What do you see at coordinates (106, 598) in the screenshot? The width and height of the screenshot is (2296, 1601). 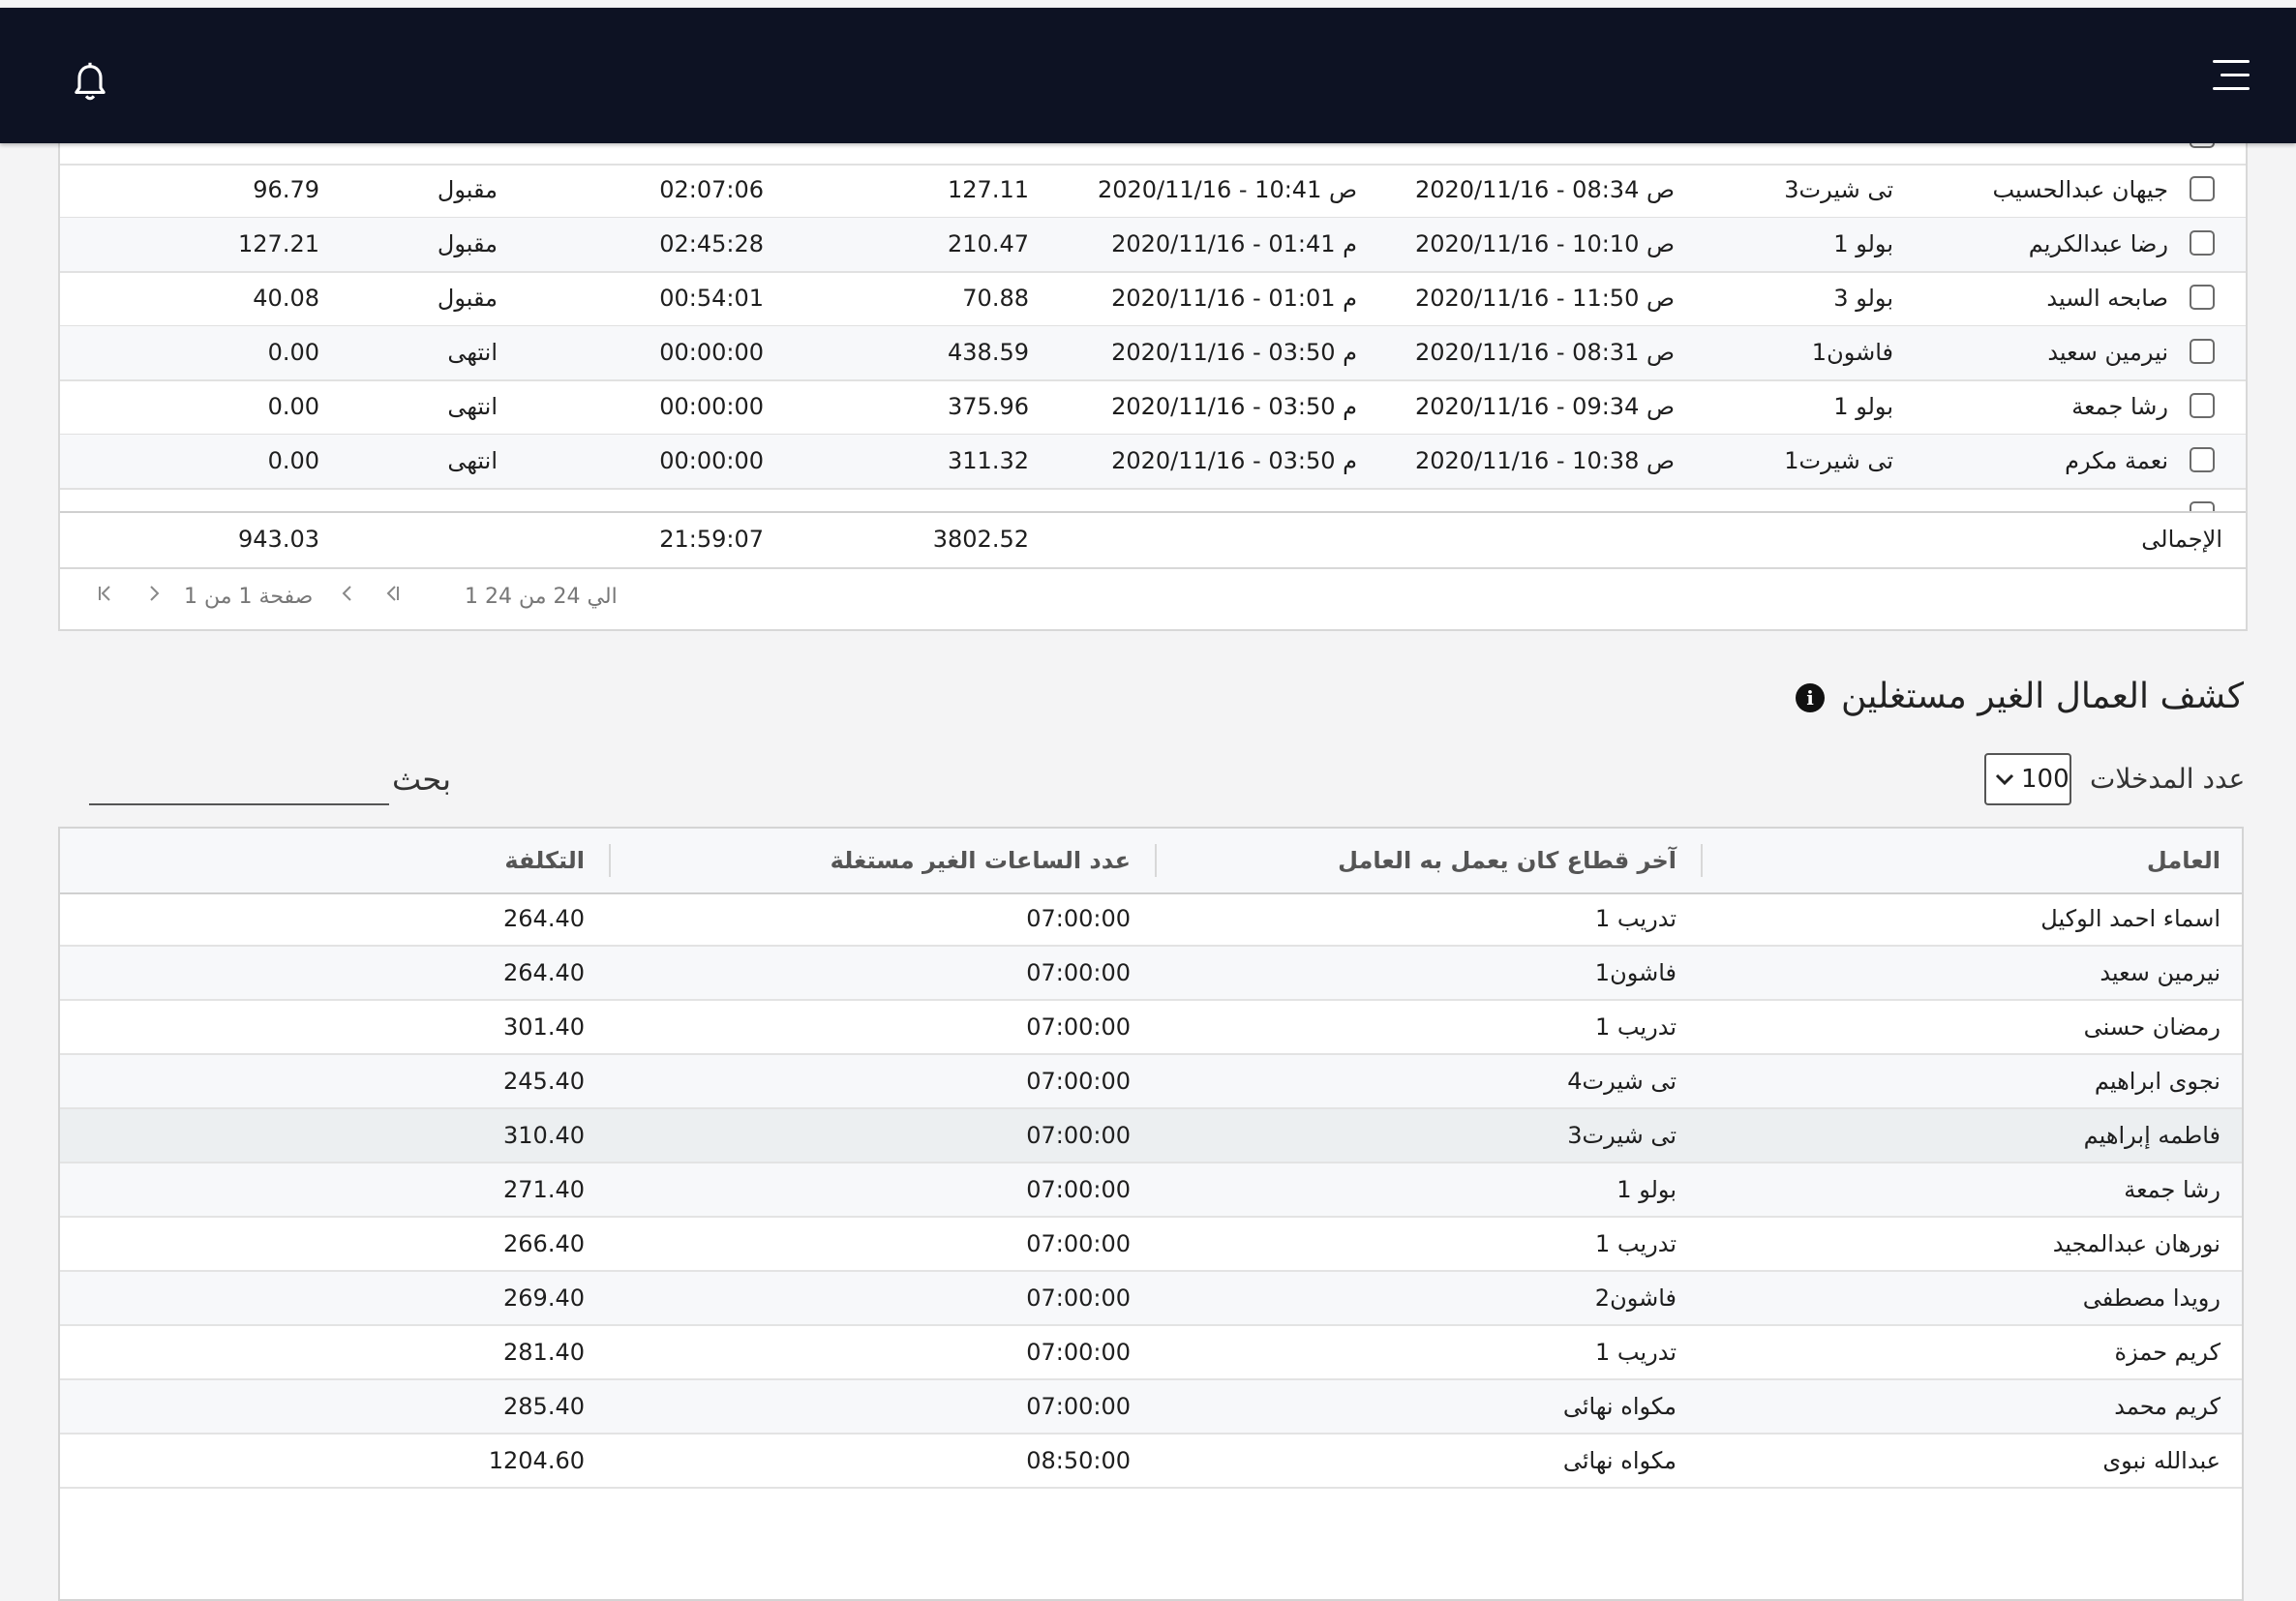 I see `last-page-icon` at bounding box center [106, 598].